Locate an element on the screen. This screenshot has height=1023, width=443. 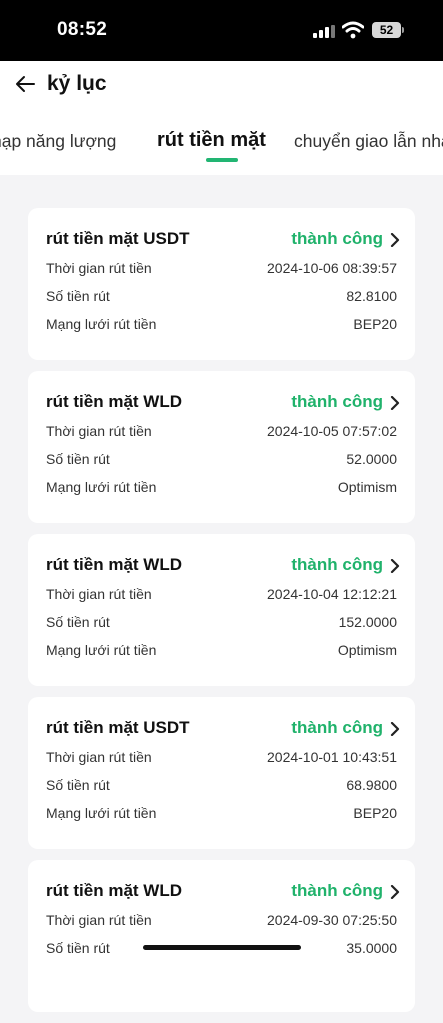
battery-icon: 52 is located at coordinates (386, 30).